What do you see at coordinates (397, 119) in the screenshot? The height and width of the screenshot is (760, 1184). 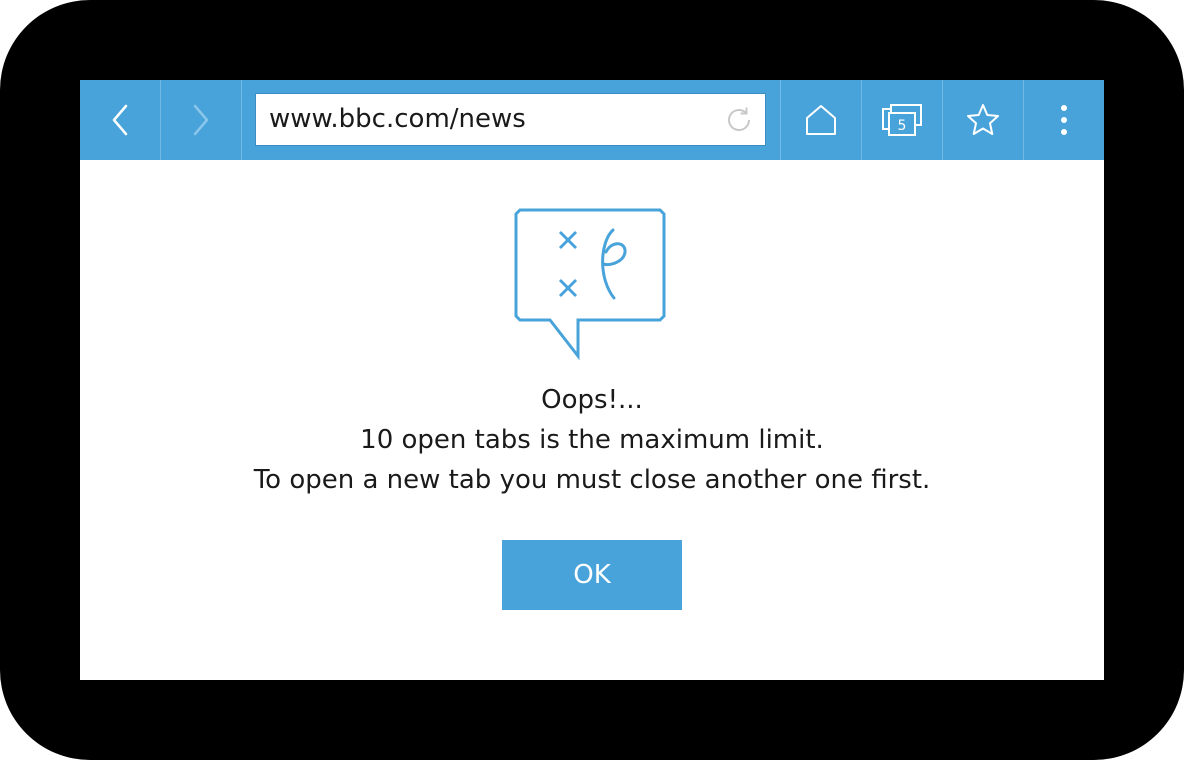 I see `url-text: www.bbc.com/news` at bounding box center [397, 119].